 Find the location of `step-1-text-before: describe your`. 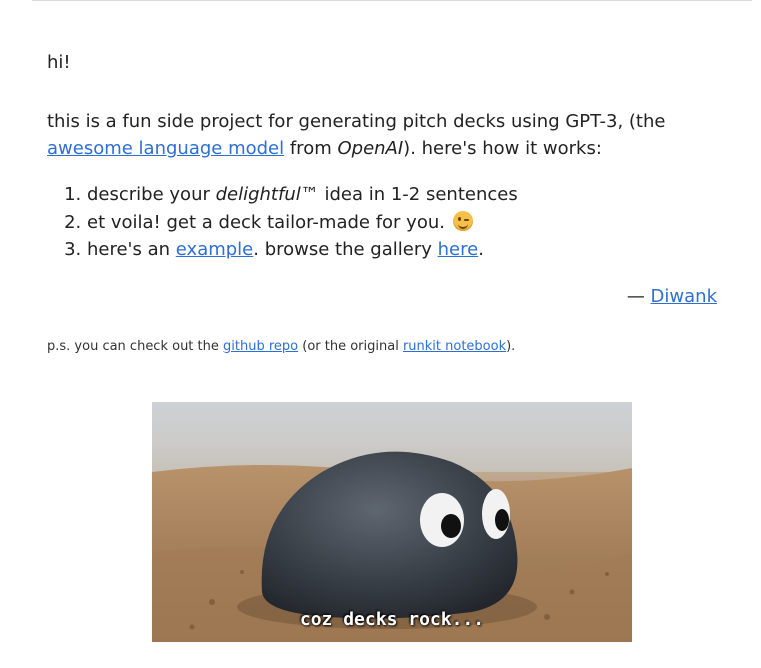

step-1-text-before: describe your is located at coordinates (151, 194).